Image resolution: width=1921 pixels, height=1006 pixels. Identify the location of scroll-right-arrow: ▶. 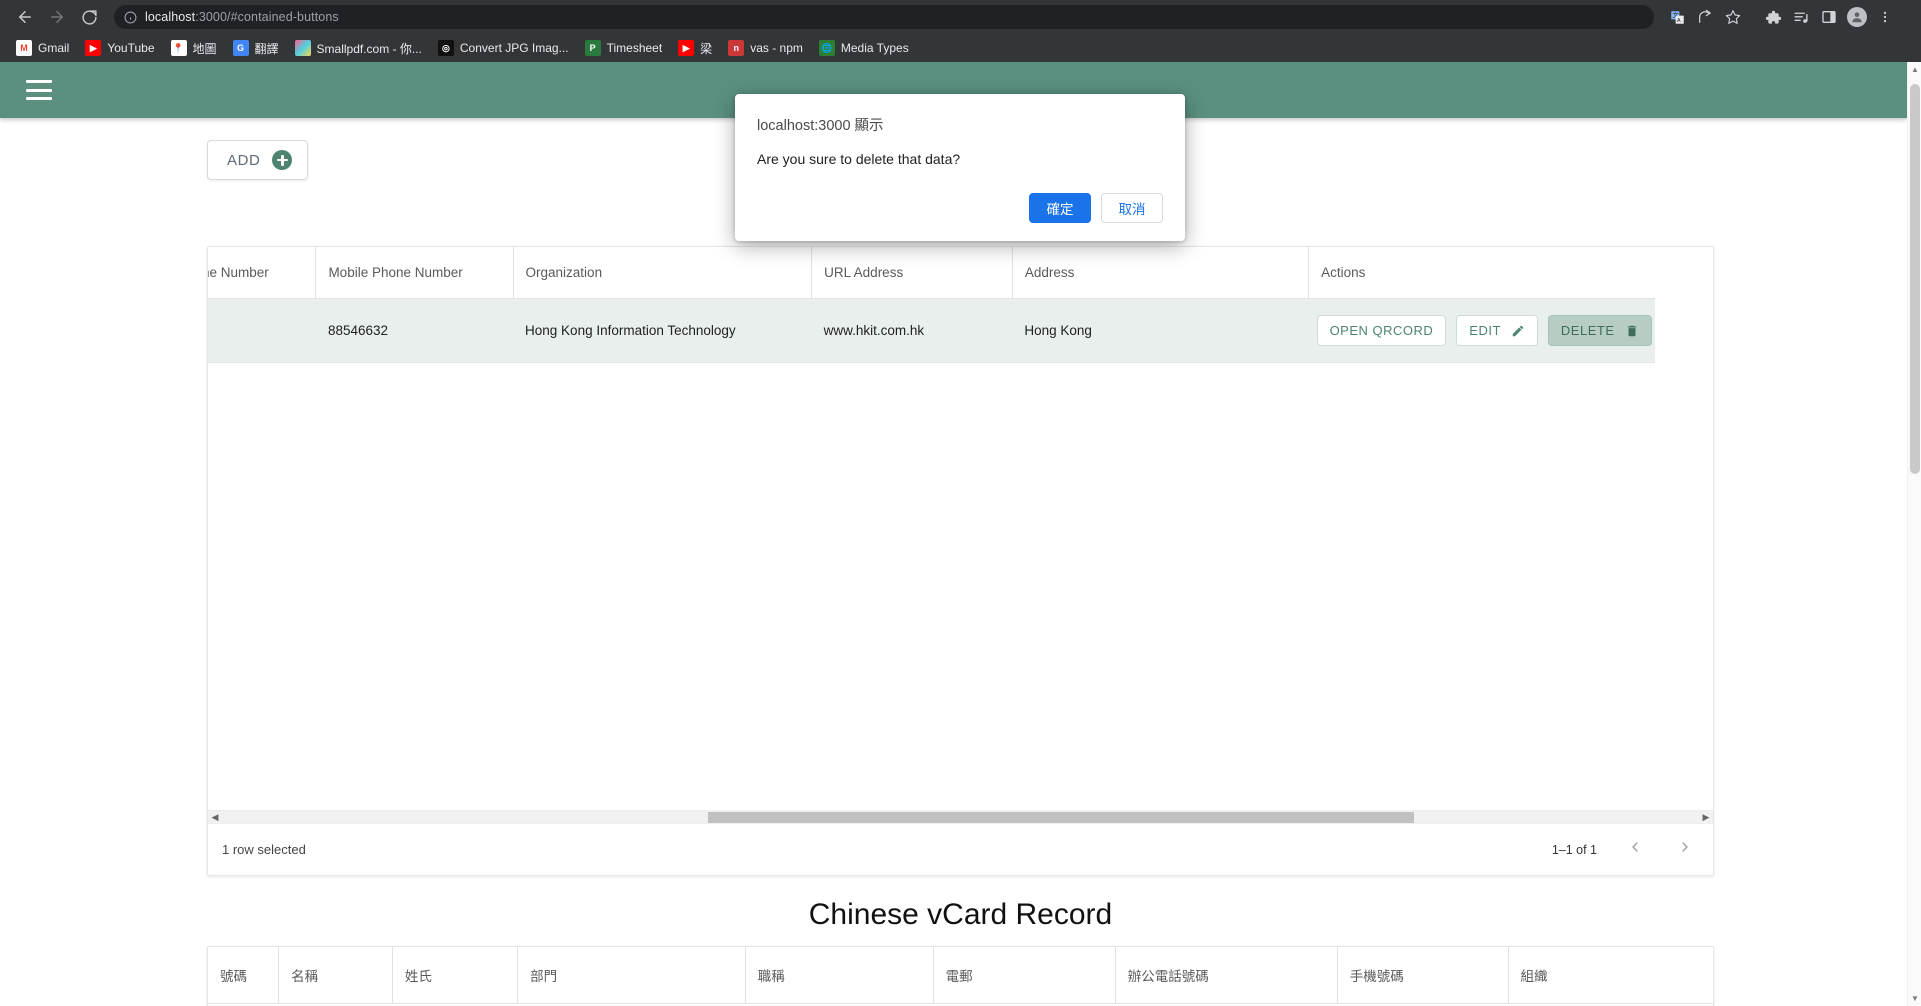
(1706, 817).